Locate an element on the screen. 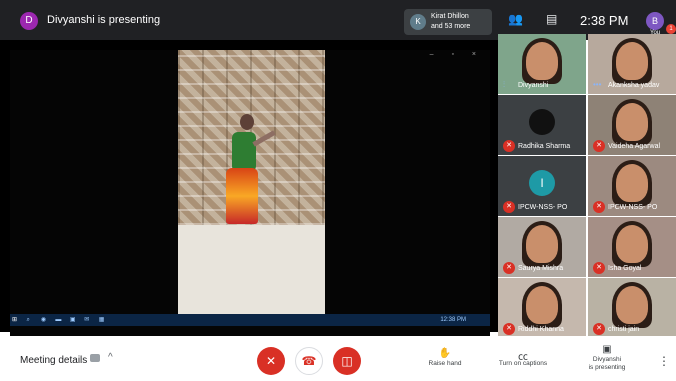 This screenshot has height=381, width=676. raise-hand-label: Raise hand is located at coordinates (445, 363).